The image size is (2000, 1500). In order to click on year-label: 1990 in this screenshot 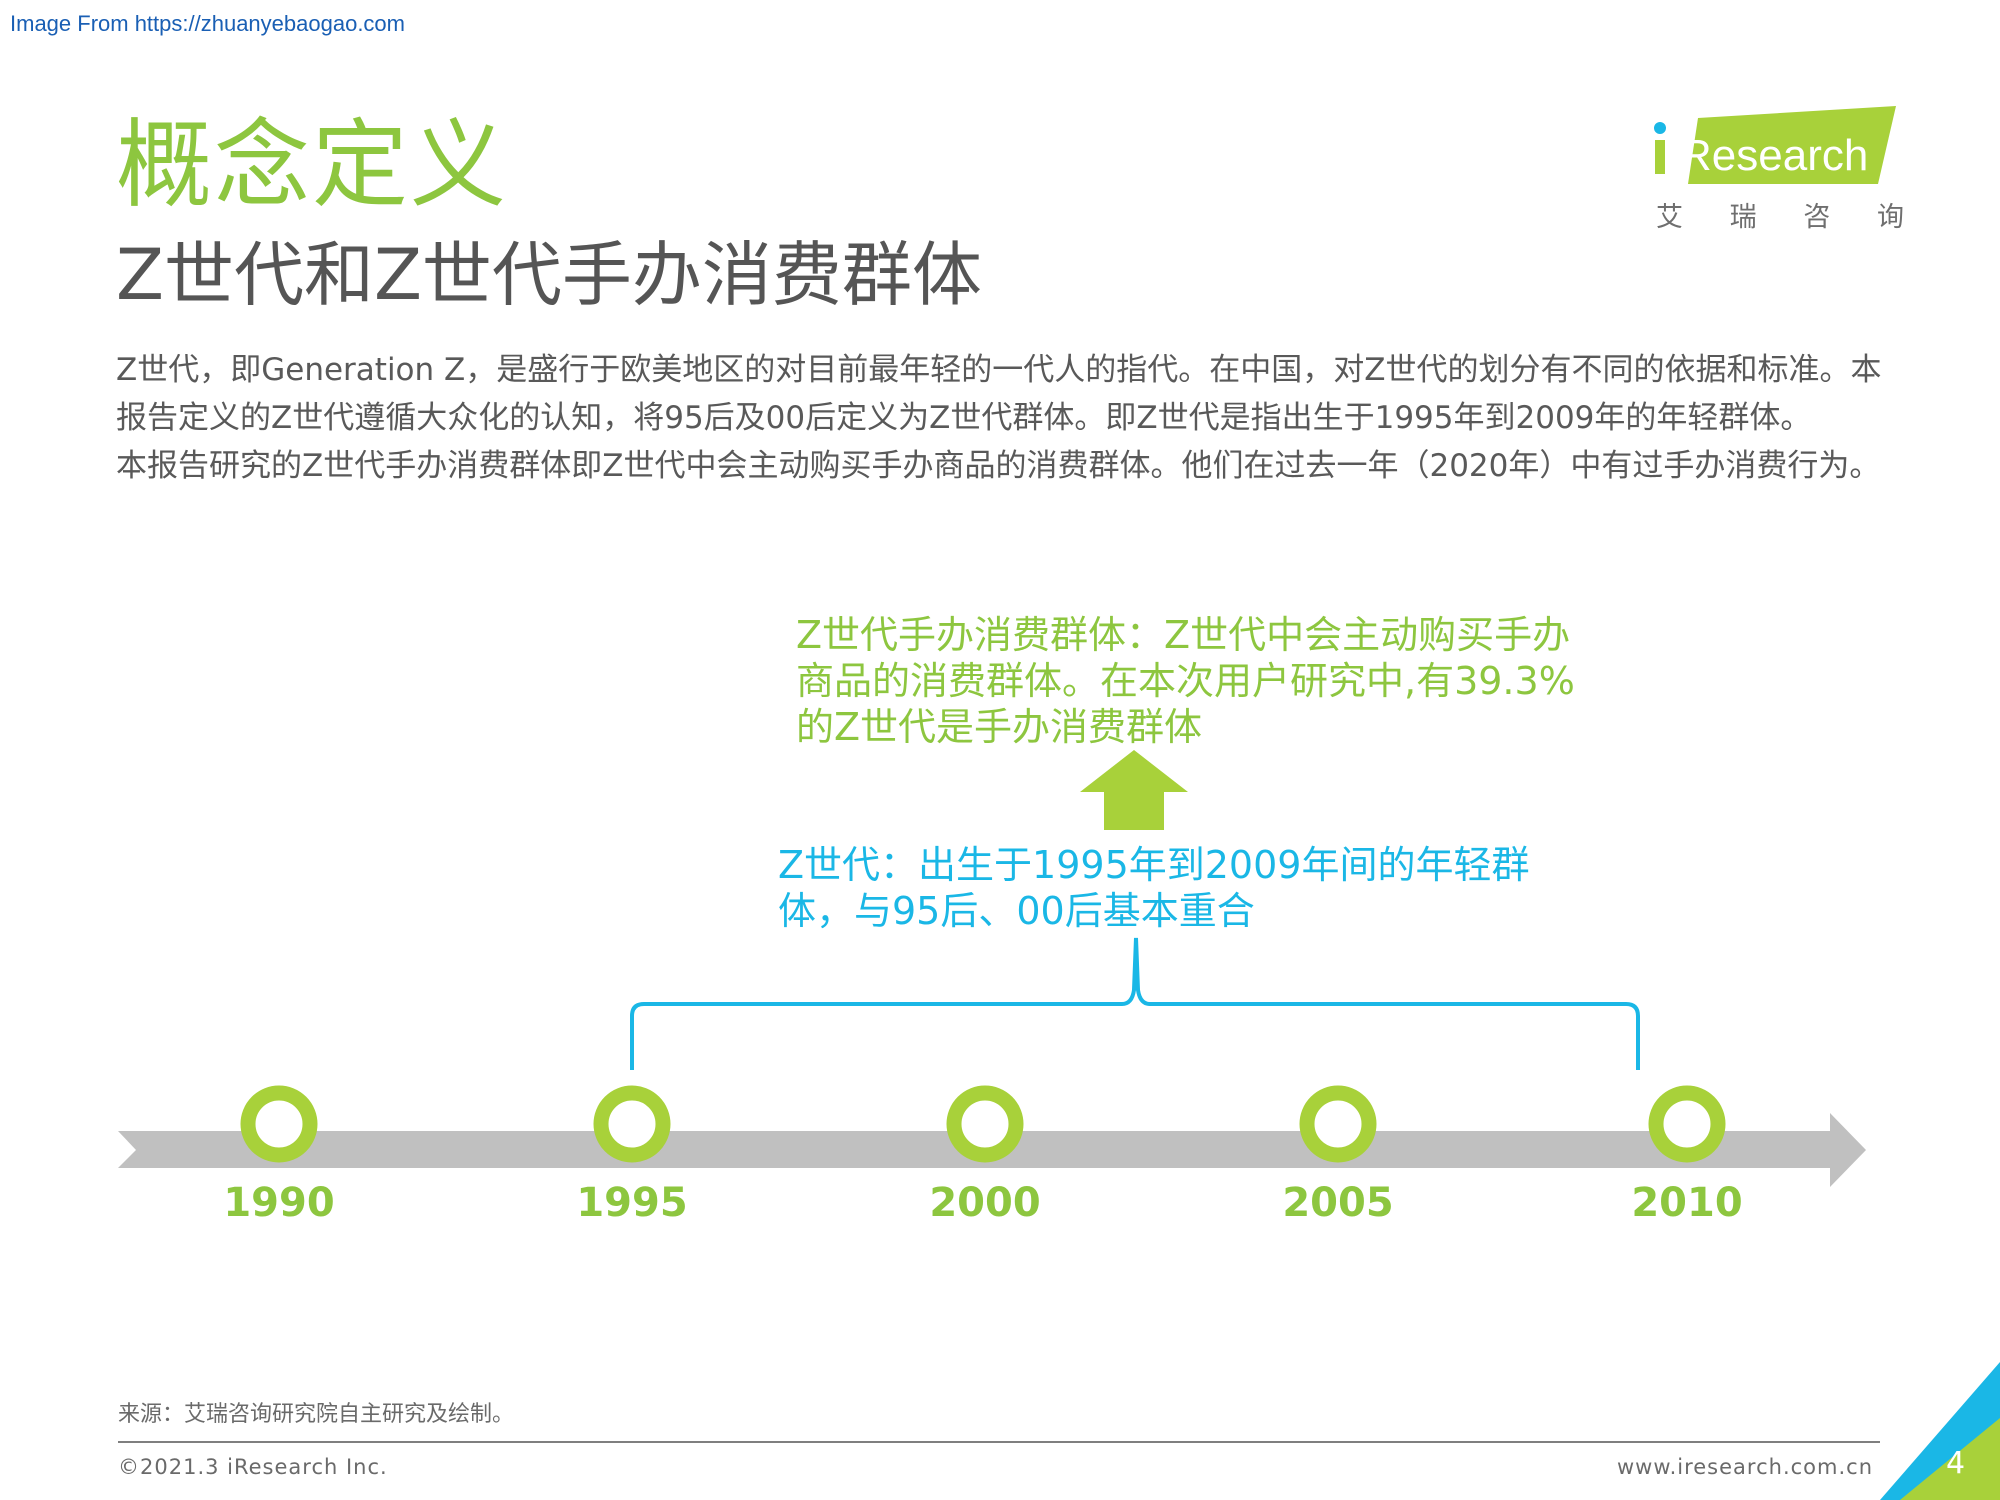, I will do `click(279, 1203)`.